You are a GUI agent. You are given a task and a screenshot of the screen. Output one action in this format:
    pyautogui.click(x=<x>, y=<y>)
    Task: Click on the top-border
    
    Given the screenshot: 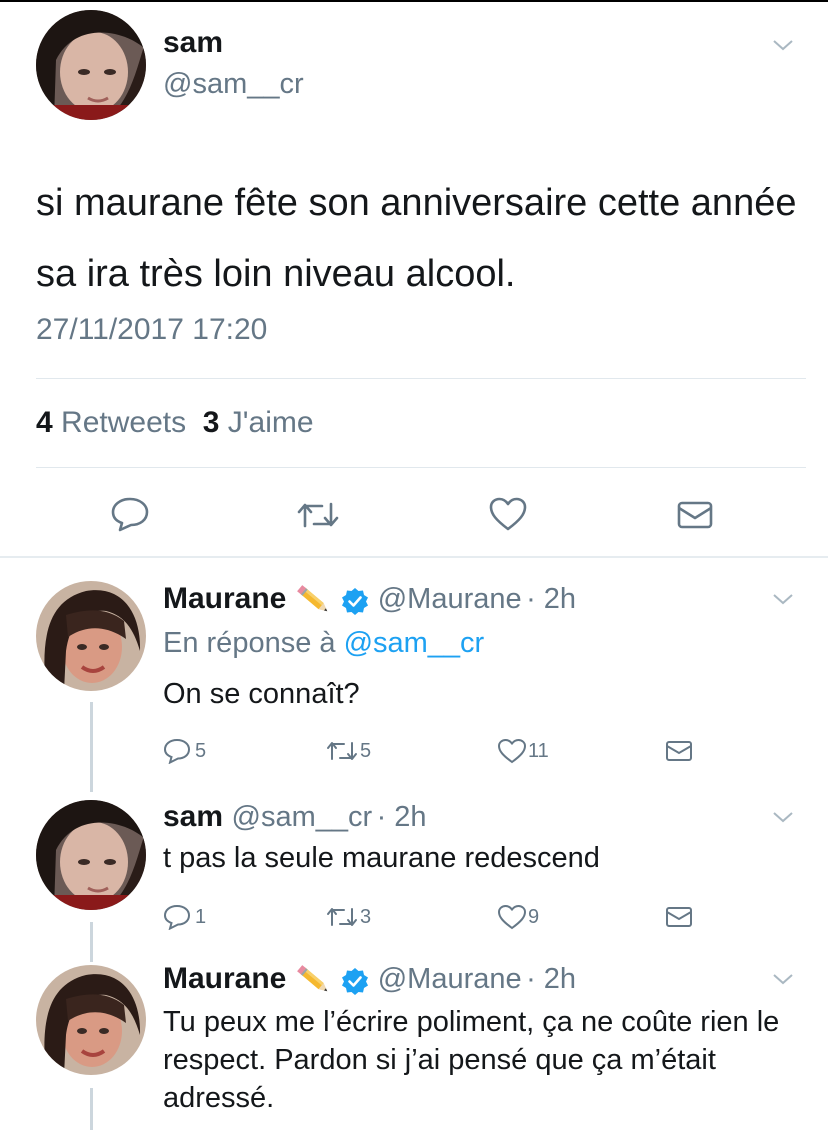 What is the action you would take?
    pyautogui.click(x=414, y=1)
    